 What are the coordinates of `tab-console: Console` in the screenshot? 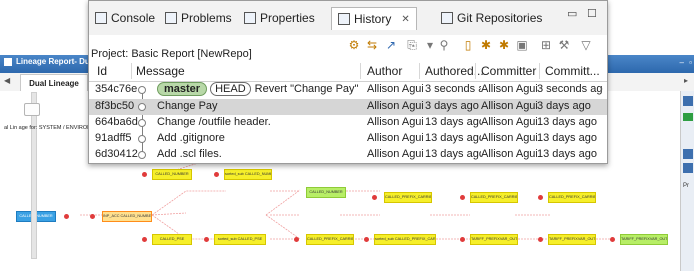 It's located at (125, 18).